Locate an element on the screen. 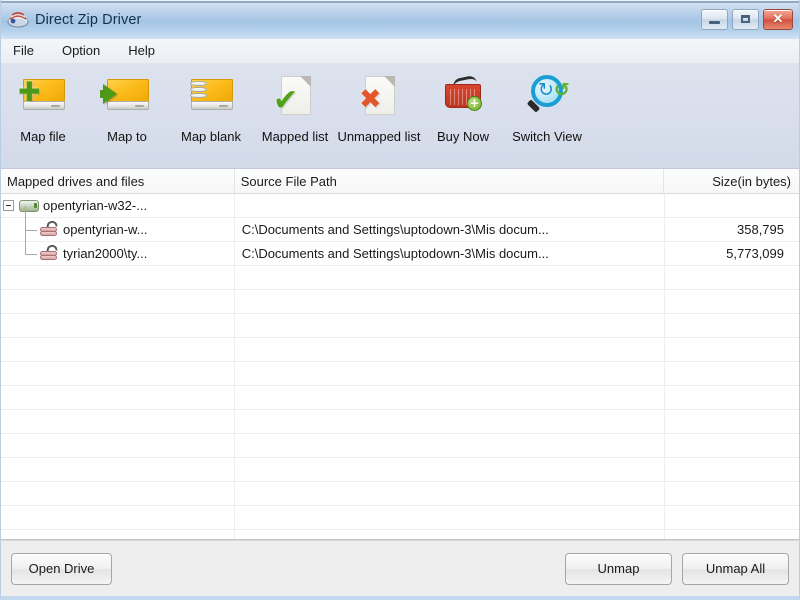  close-icon: ✕ is located at coordinates (778, 18).